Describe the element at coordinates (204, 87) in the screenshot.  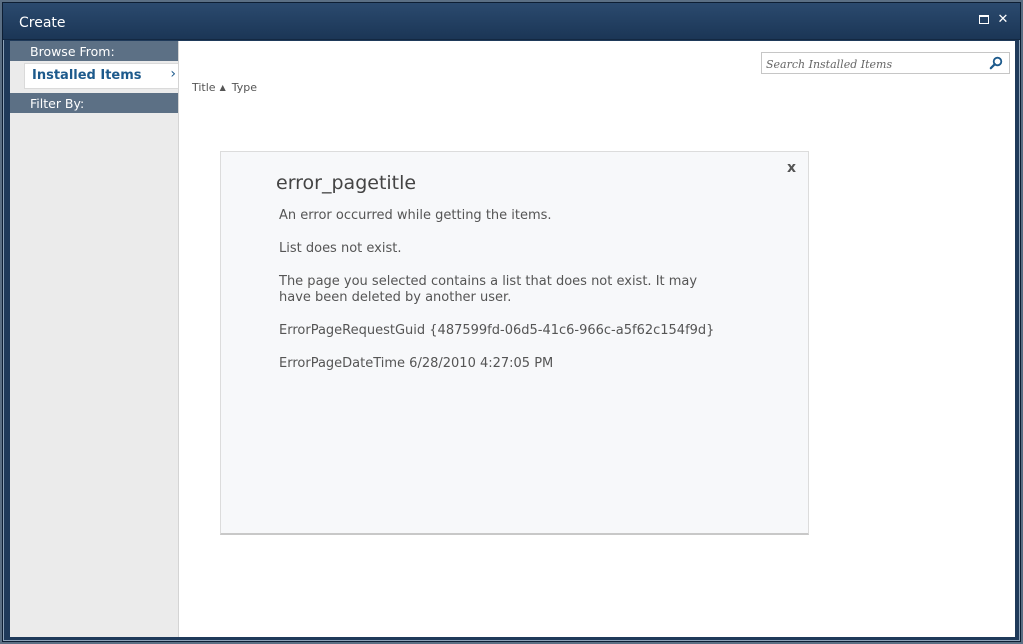
I see `sort-title-link: Title` at that location.